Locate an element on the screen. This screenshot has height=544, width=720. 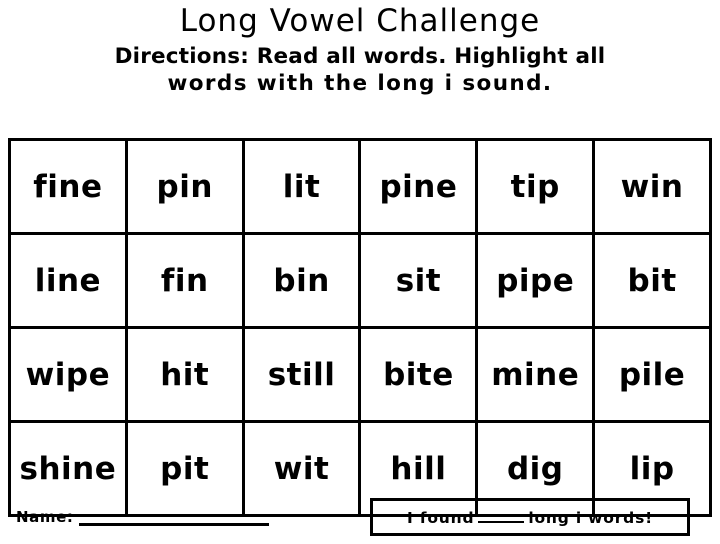
found-count-text: I found long i words! is located at coordinates (530, 517).